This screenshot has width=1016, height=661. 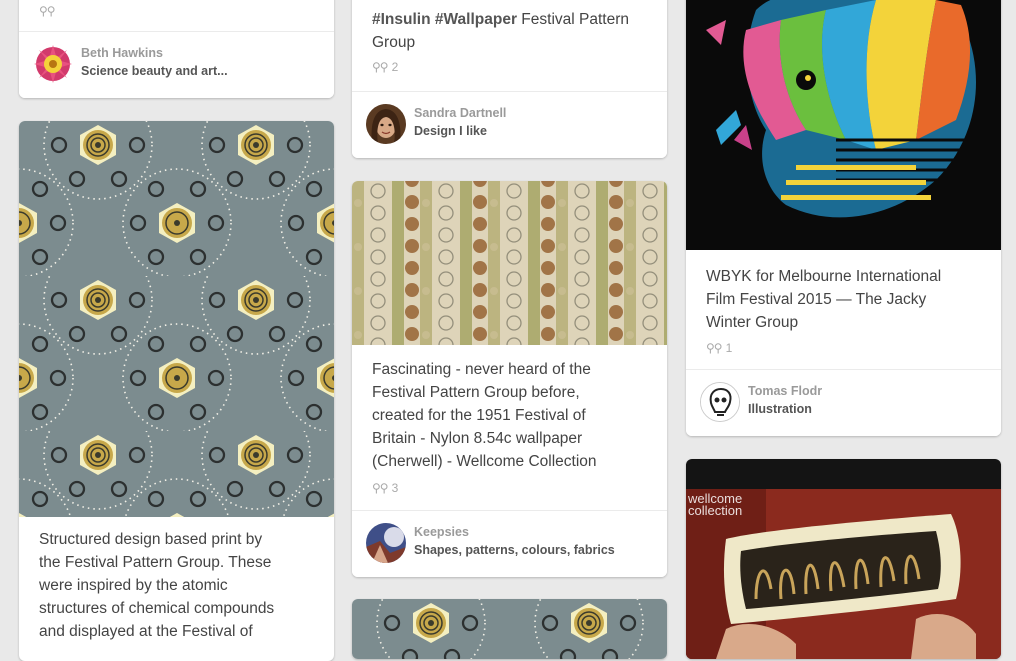 What do you see at coordinates (514, 550) in the screenshot?
I see `board-name: Shapes, patterns, colours, fabrics` at bounding box center [514, 550].